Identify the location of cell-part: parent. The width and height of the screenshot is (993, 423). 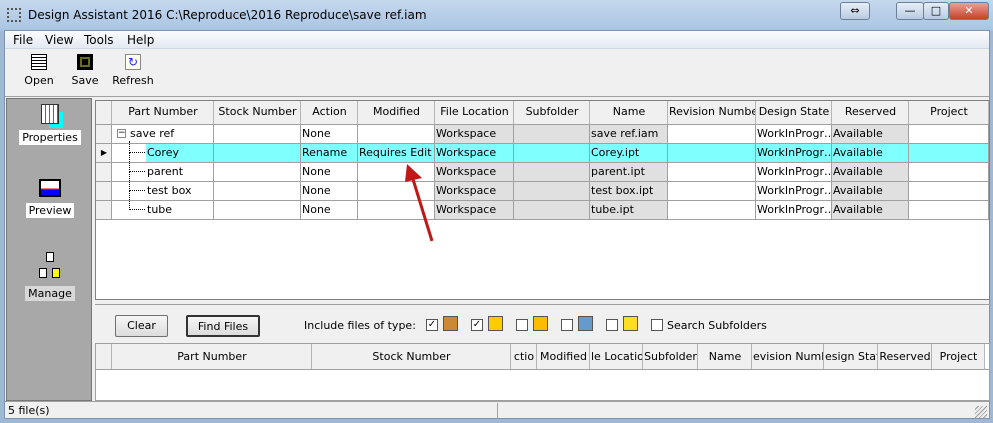
(180, 172).